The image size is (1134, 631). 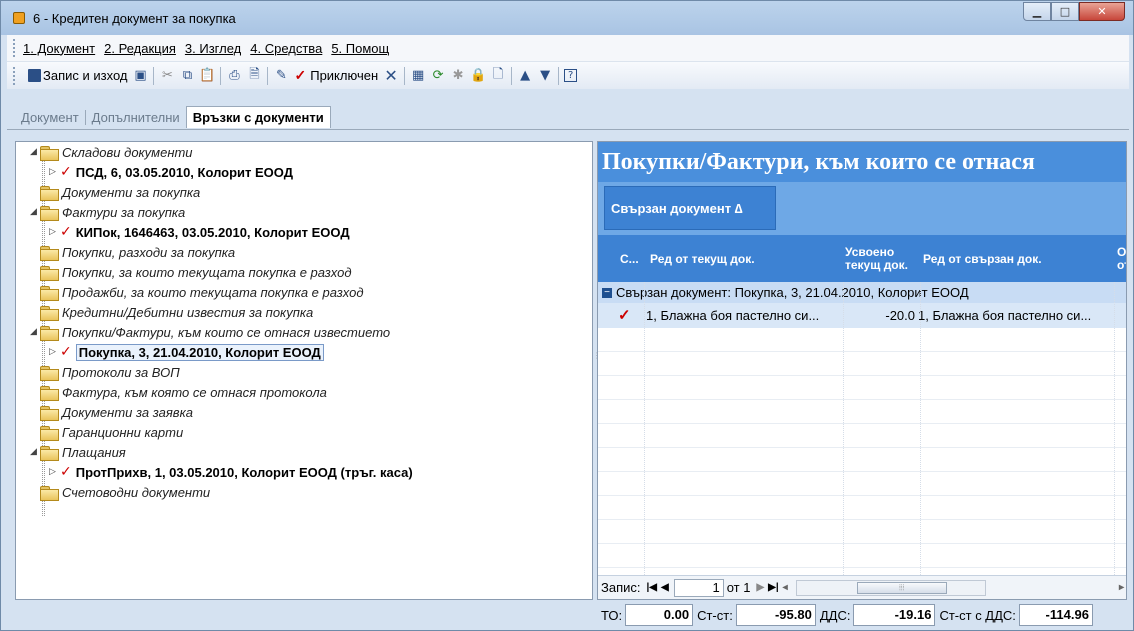 I want to click on cut-icon: ✂, so click(x=167, y=76).